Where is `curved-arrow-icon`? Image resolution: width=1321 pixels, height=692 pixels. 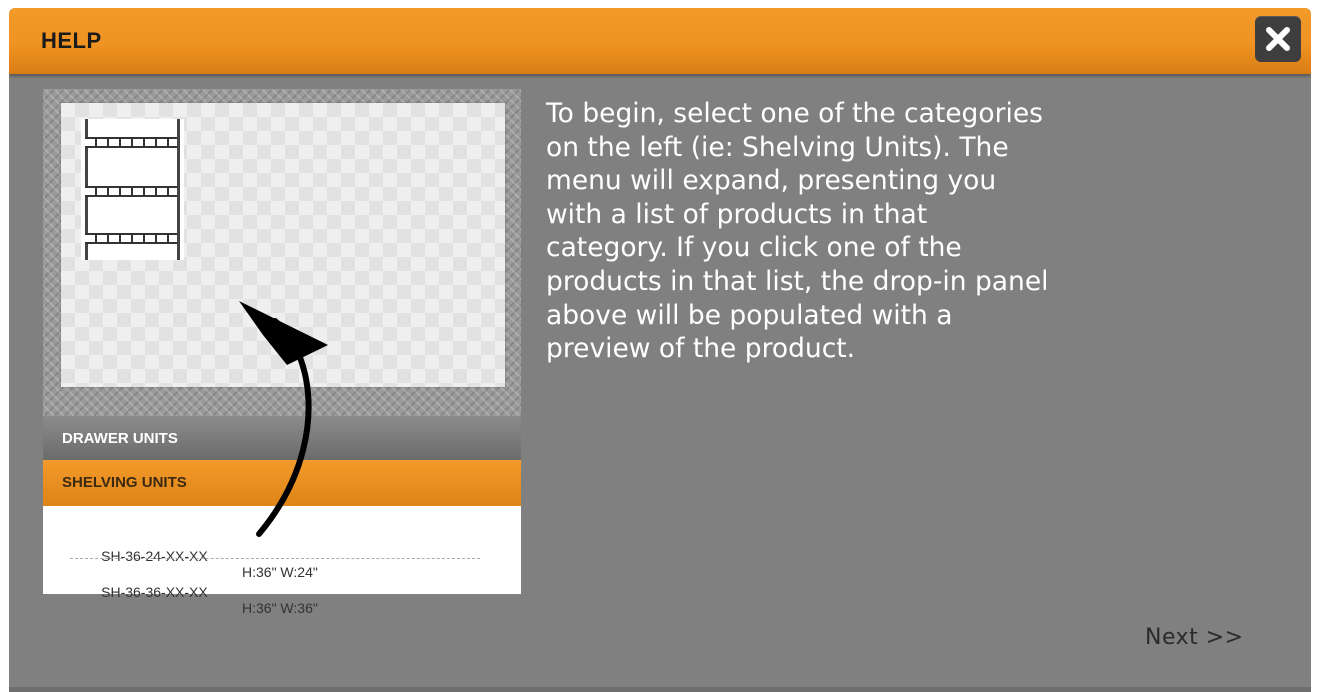 curved-arrow-icon is located at coordinates (283, 419).